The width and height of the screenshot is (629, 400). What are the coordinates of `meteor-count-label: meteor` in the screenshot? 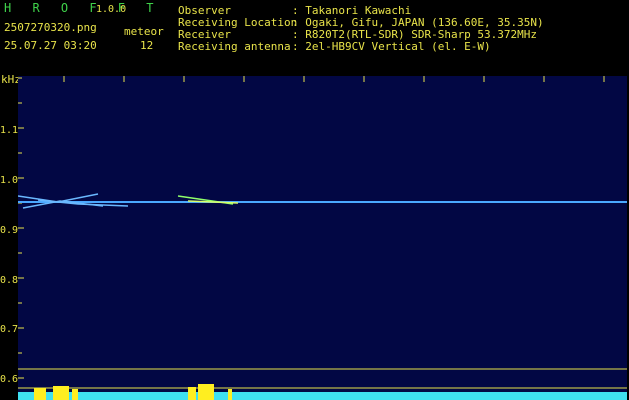 It's located at (144, 31).